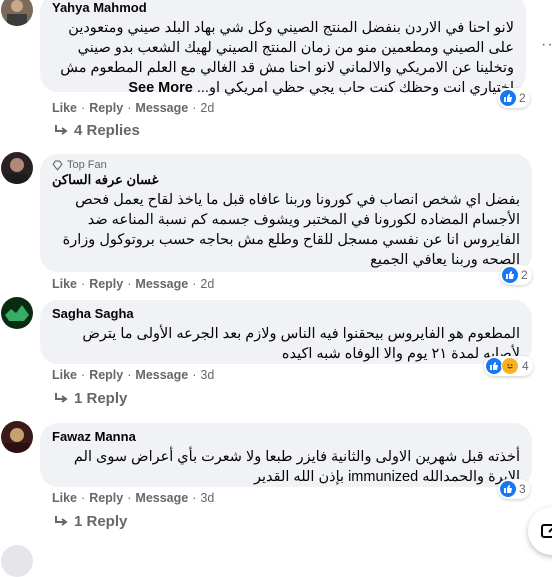 The image size is (552, 577). I want to click on diamond-icon, so click(57, 165).